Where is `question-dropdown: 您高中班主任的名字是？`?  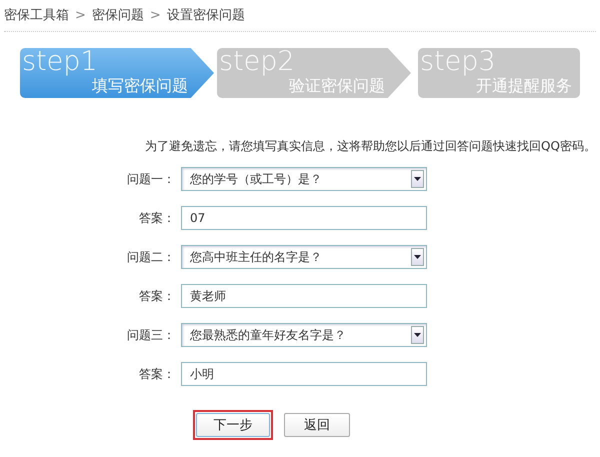
question-dropdown: 您高中班主任的名字是？ is located at coordinates (304, 257).